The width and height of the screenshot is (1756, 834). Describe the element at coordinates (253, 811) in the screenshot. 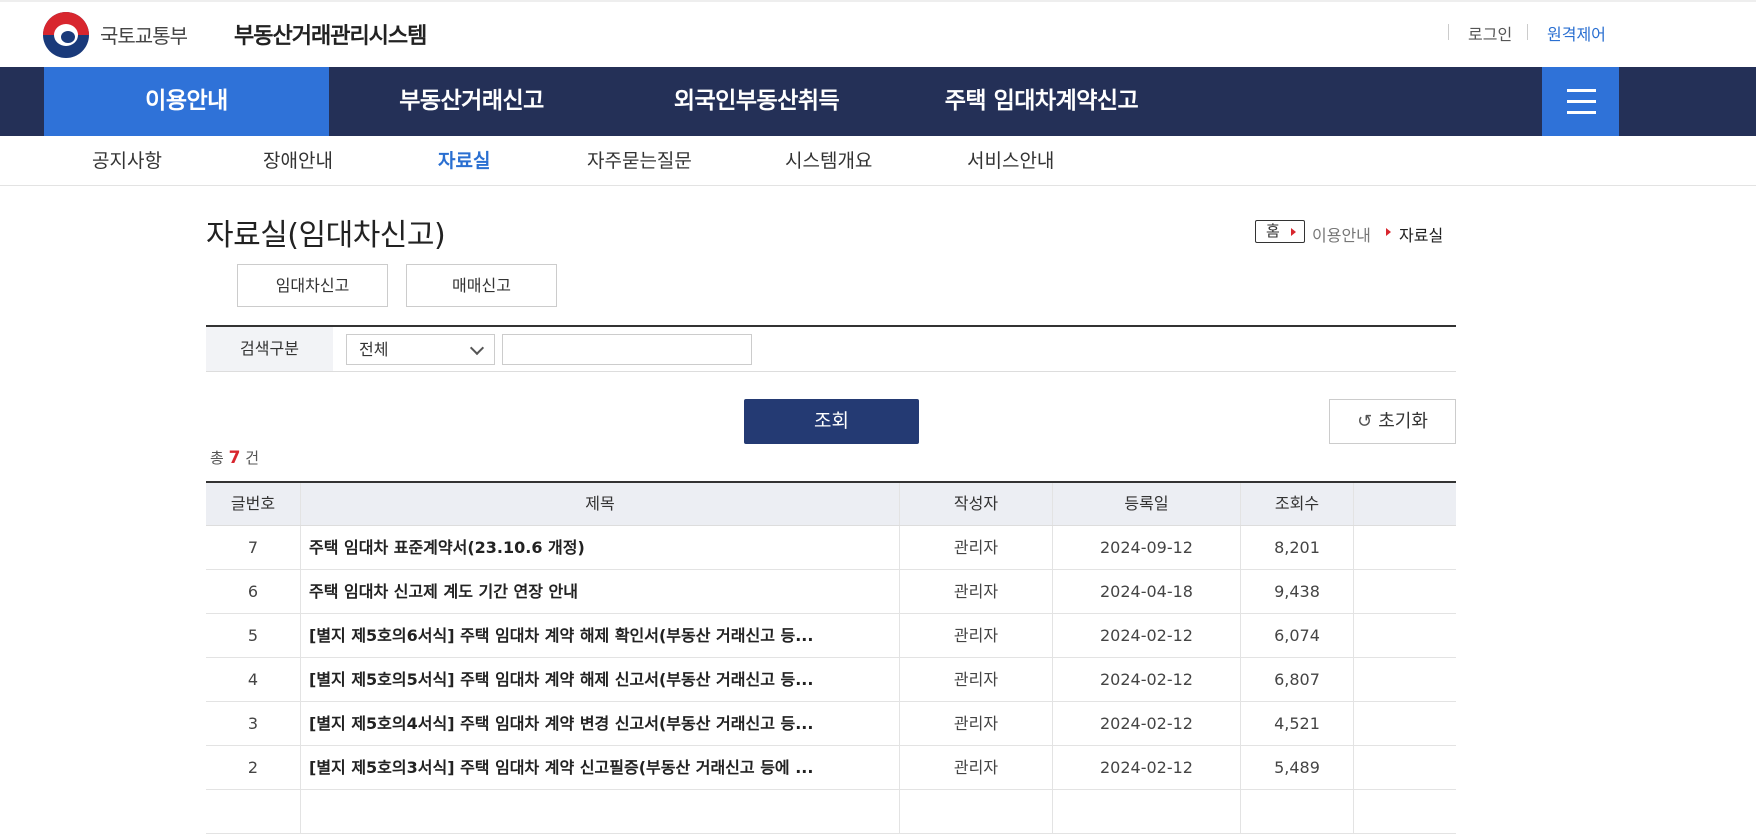

I see `row-no` at that location.